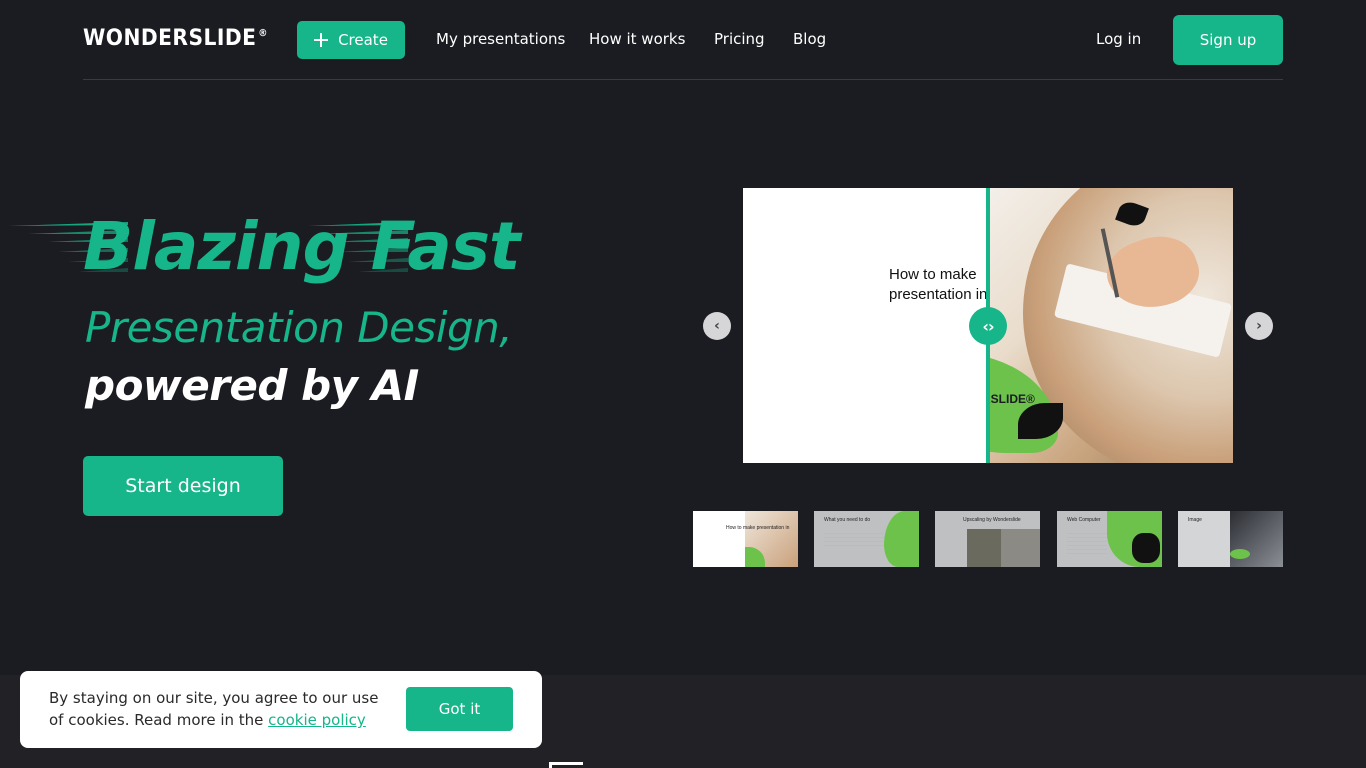 The height and width of the screenshot is (768, 1366). I want to click on chevron-right-icon: ›, so click(1259, 326).